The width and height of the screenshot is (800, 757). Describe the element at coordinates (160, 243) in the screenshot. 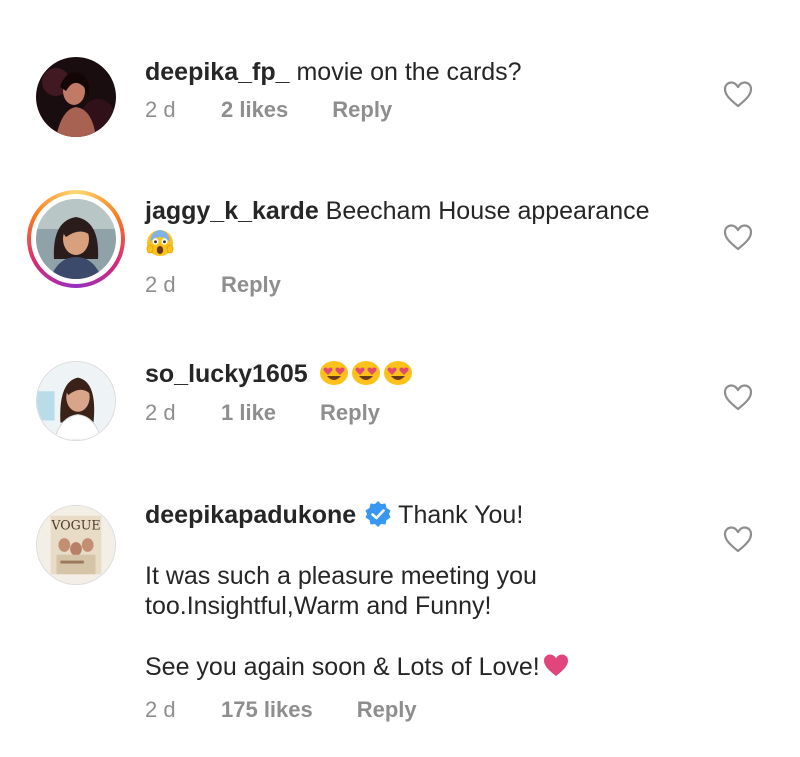

I see `screaming-face-emoji` at that location.